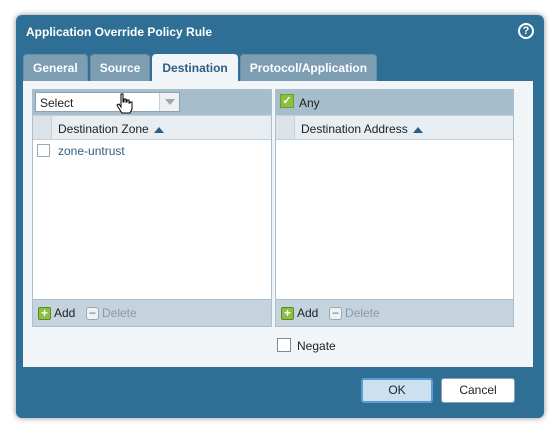 This screenshot has width=550, height=426. What do you see at coordinates (397, 390) in the screenshot?
I see `ok-button: OK` at bounding box center [397, 390].